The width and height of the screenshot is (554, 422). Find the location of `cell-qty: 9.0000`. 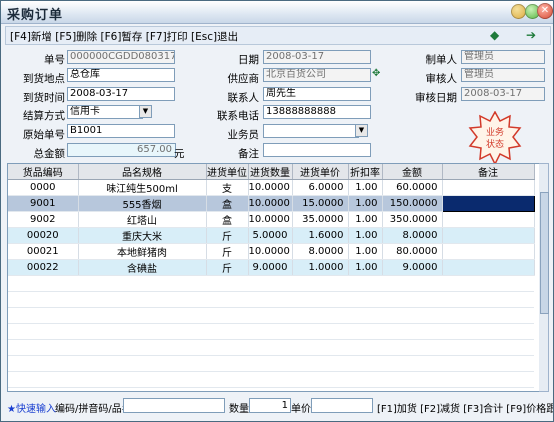

cell-qty: 9.0000 is located at coordinates (270, 267).